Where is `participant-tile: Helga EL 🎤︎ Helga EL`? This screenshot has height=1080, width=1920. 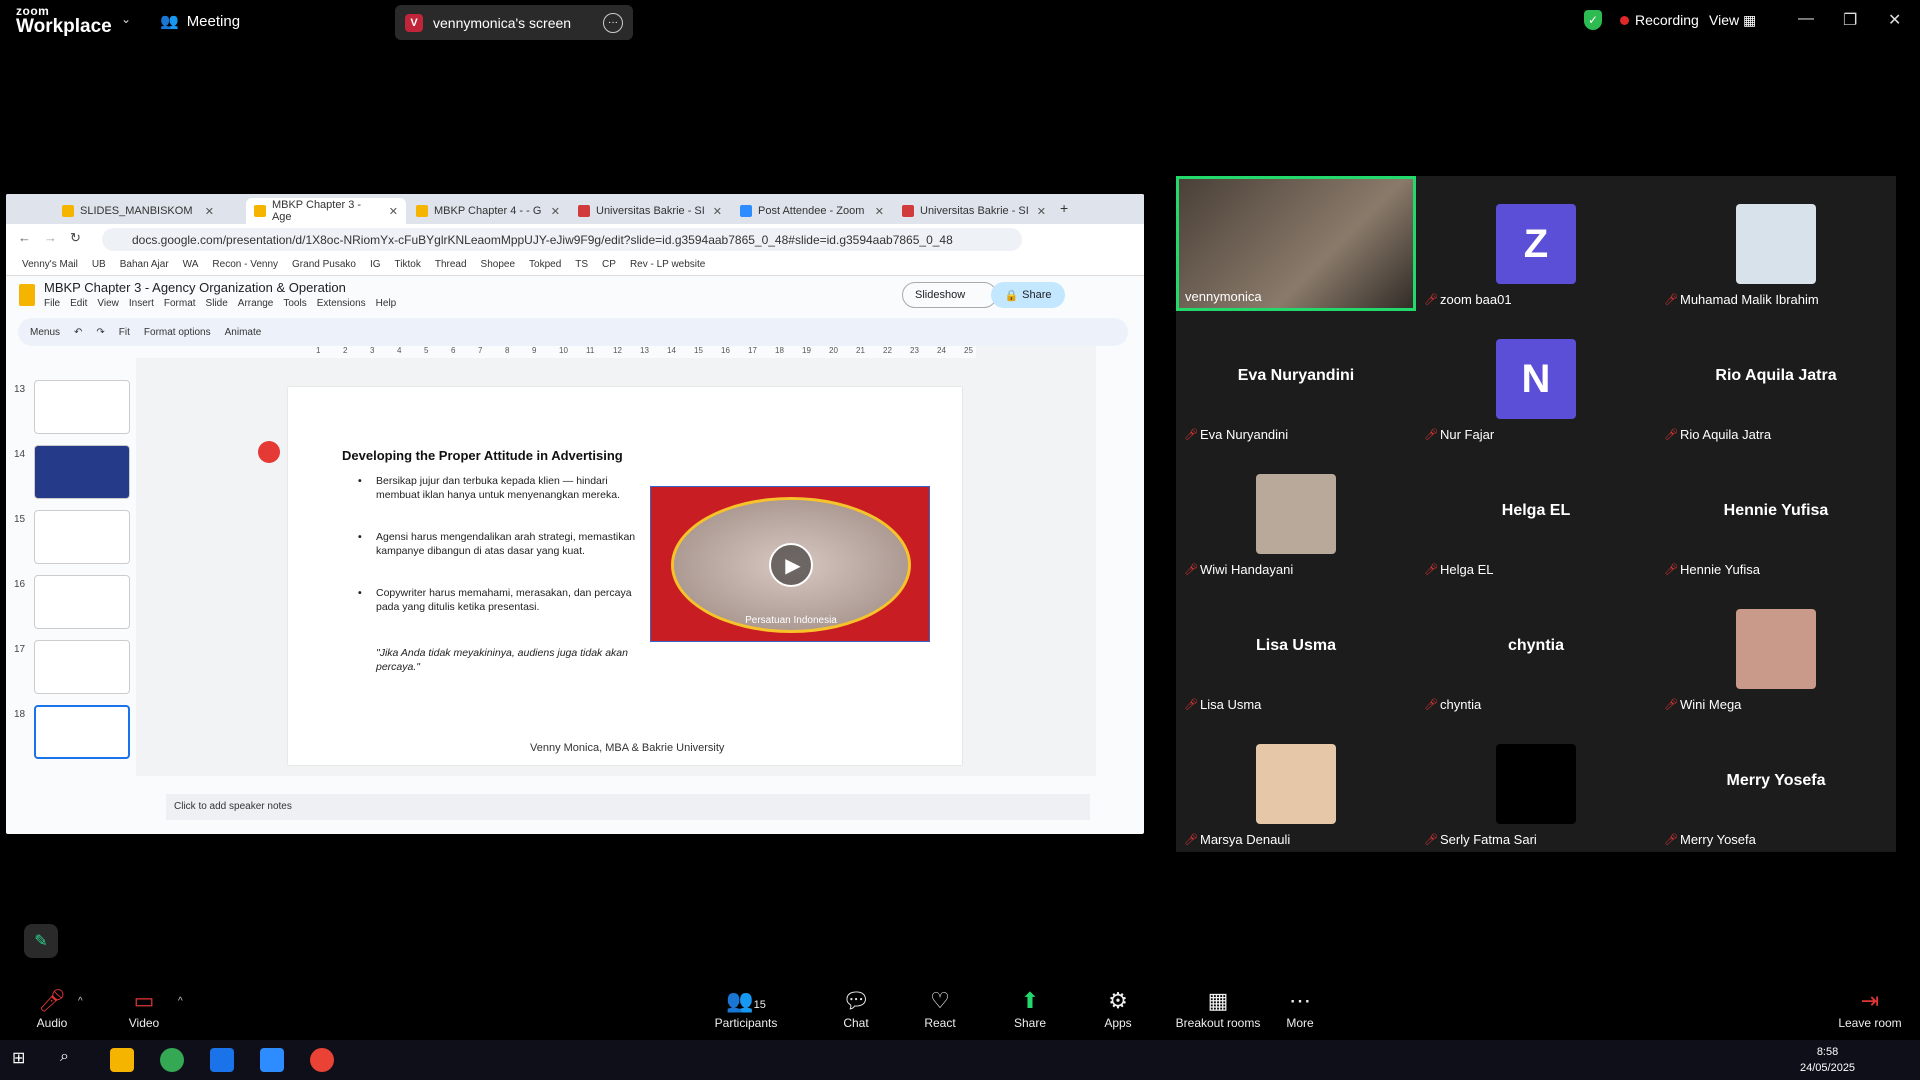 participant-tile: Helga EL 🎤︎ Helga EL is located at coordinates (1536, 513).